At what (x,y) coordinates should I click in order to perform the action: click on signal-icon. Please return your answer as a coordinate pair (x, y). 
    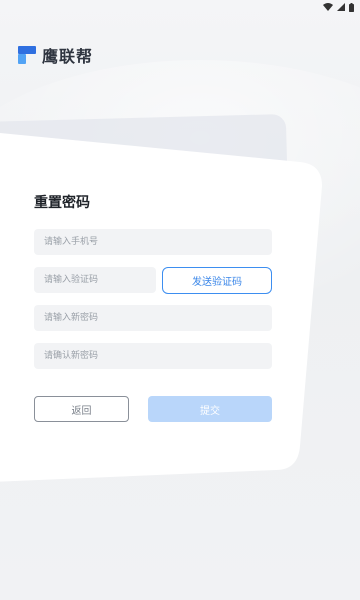
    Looking at the image, I should click on (341, 7).